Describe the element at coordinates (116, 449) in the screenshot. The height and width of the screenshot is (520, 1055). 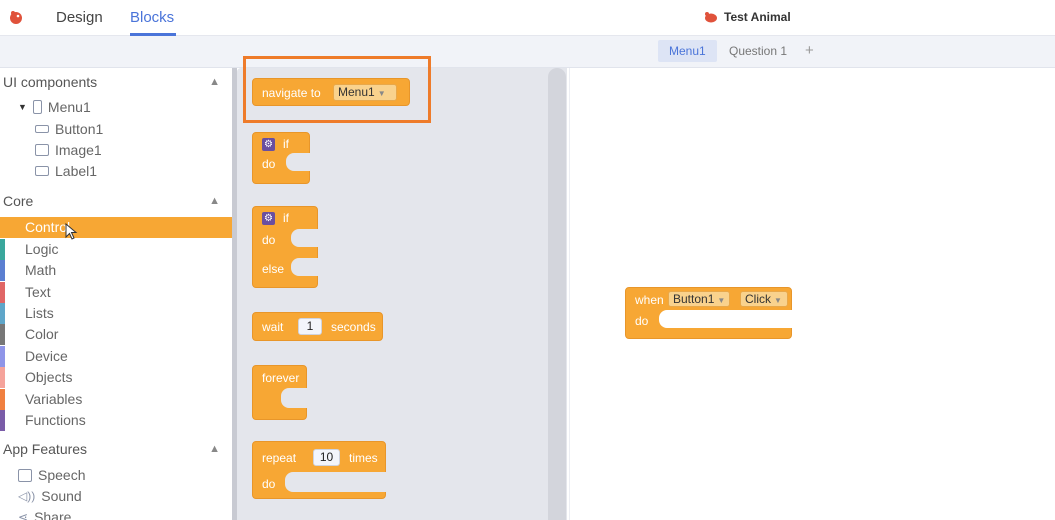
I see `app-features-header: App Features ▲` at that location.